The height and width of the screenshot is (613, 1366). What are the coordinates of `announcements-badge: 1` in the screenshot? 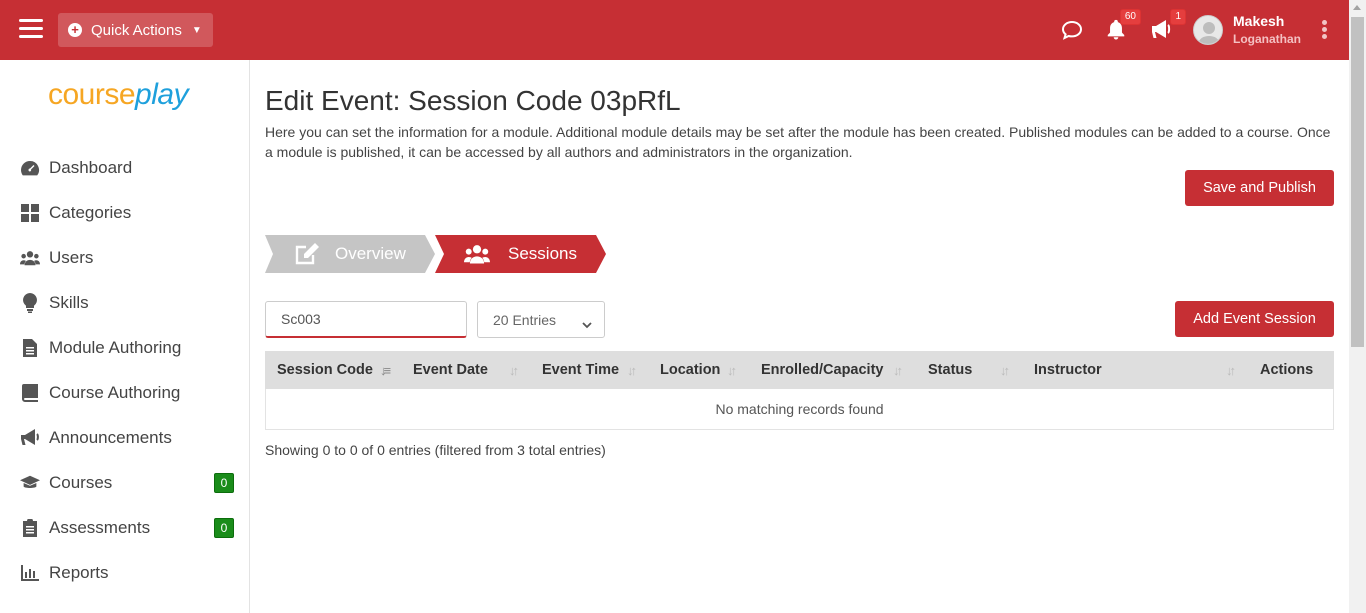 It's located at (1178, 17).